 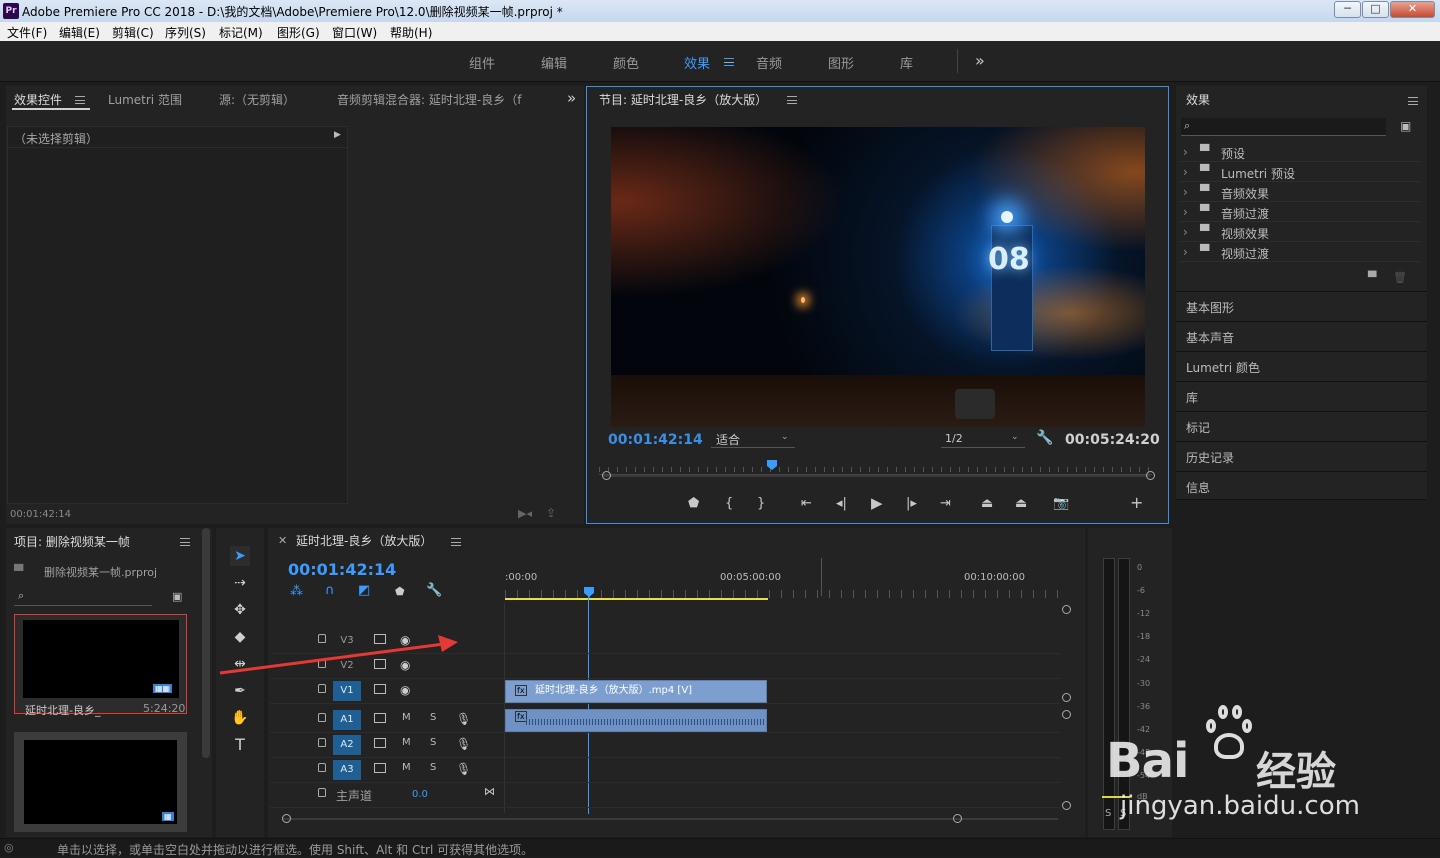 I want to click on effects-item-presets: › ▀ 预设, so click(x=1300, y=152).